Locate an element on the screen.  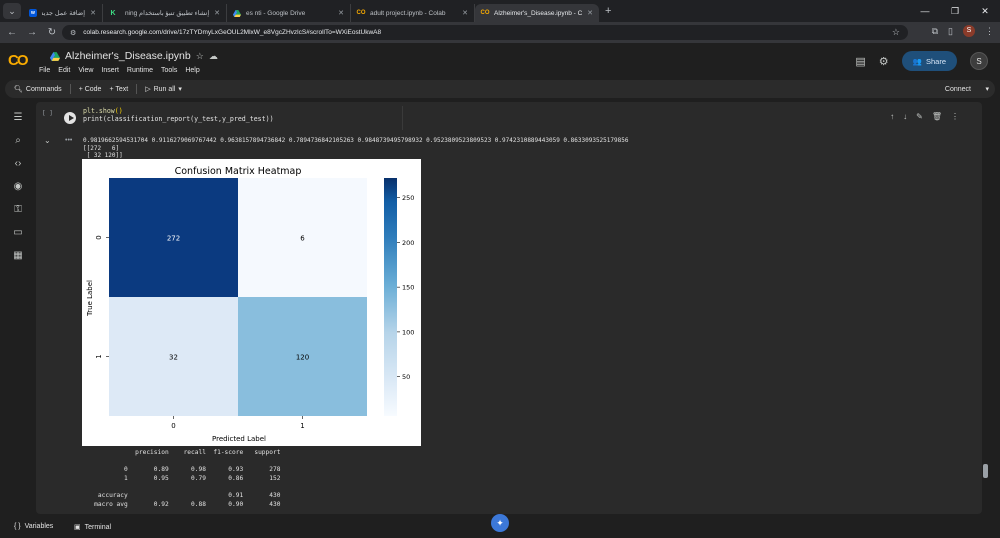
edit-pen-icon: ✎ is located at coordinates (919, 116).